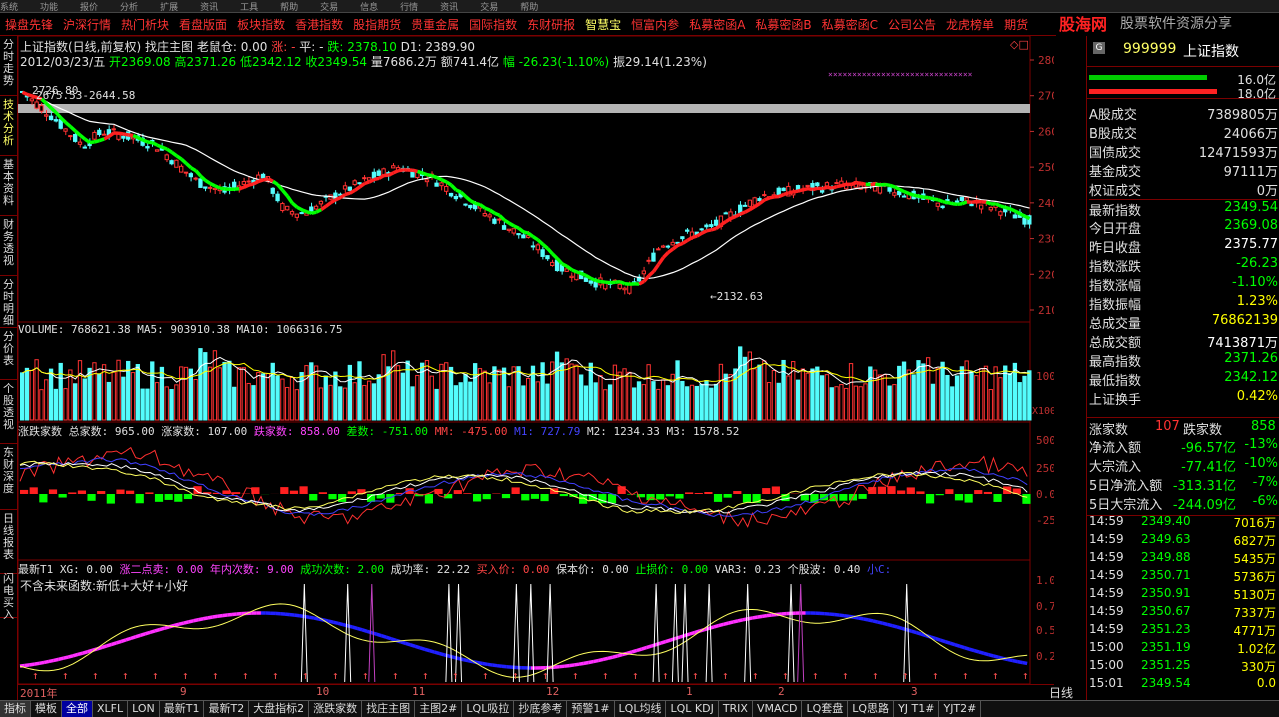  Describe the element at coordinates (8, 594) in the screenshot. I see `left-tab: 闪电买入` at that location.